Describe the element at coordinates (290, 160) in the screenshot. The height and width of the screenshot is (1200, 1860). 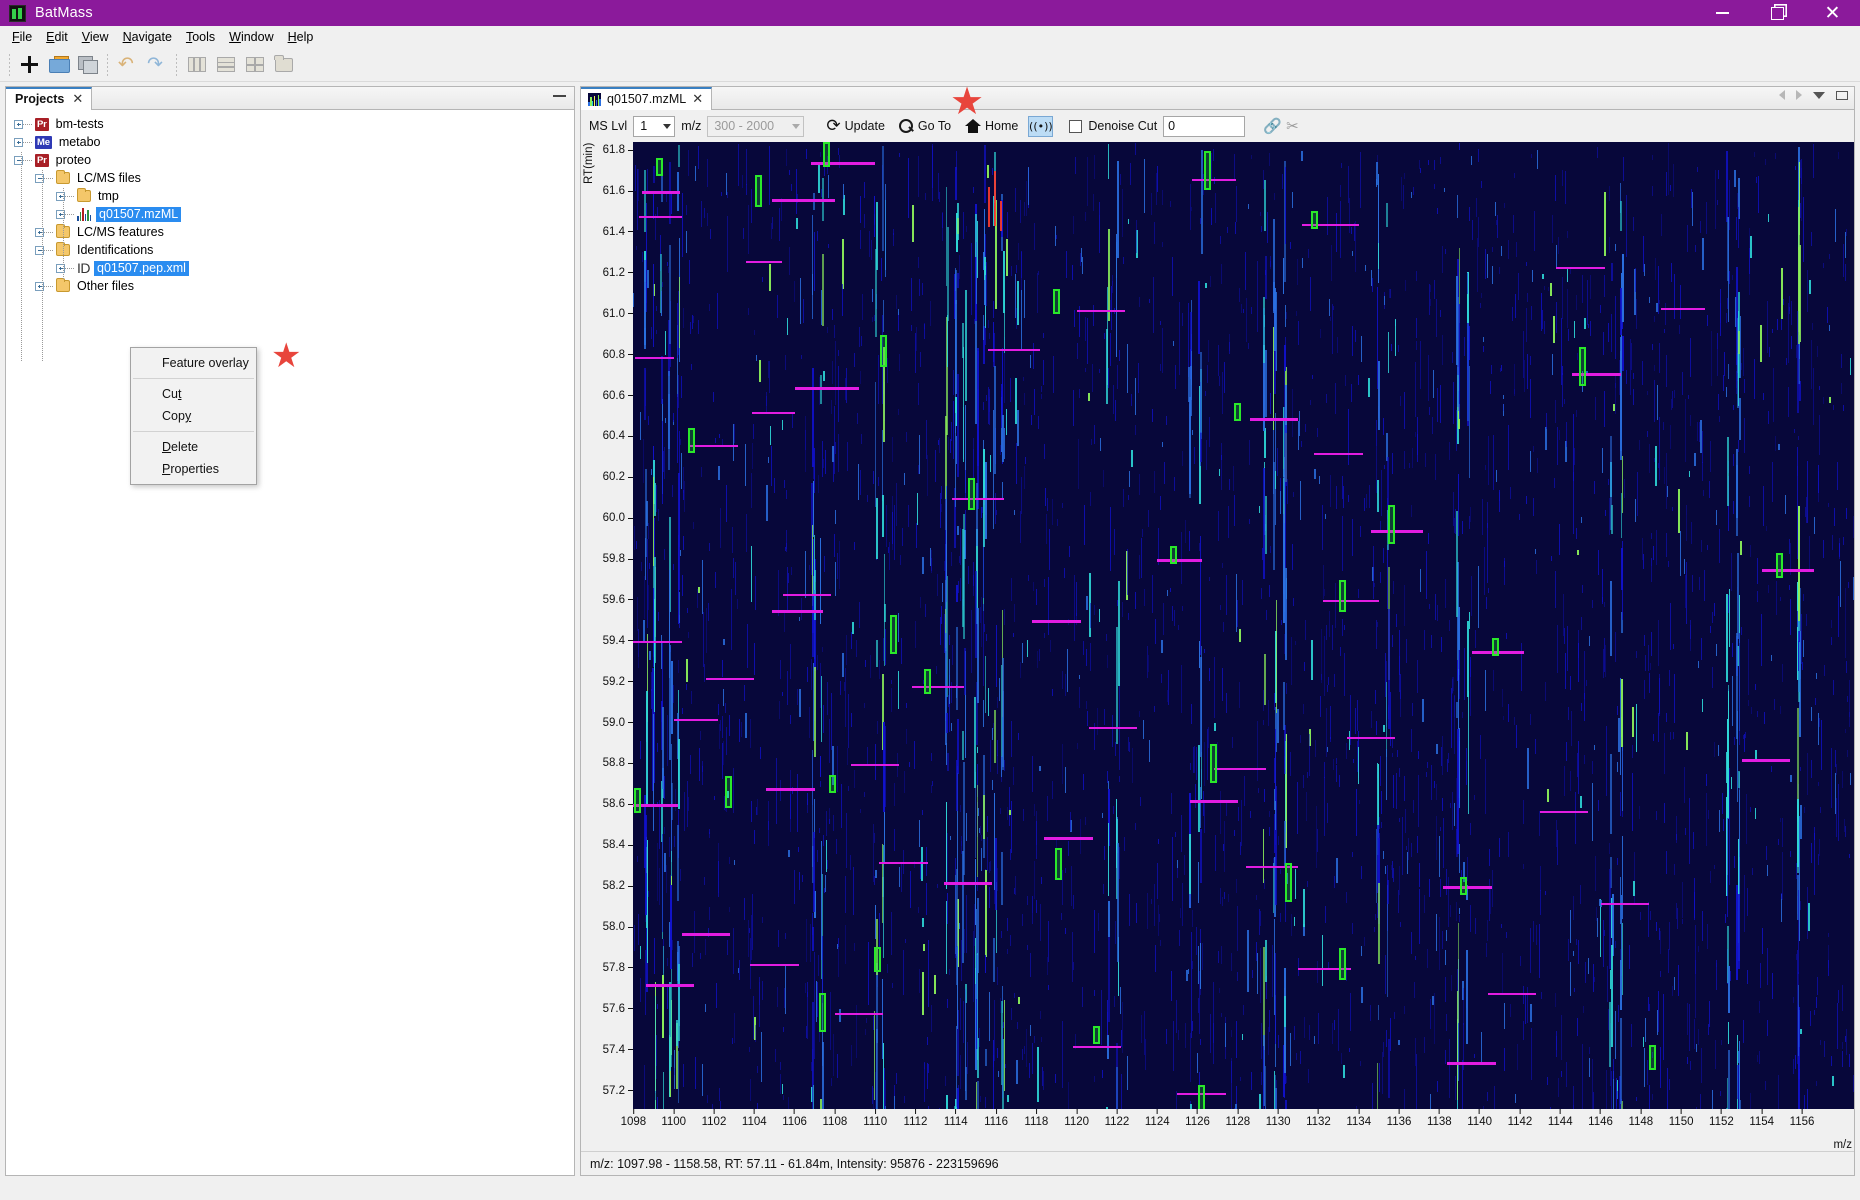
I see `tree-item-proteo: Pr proteo` at that location.